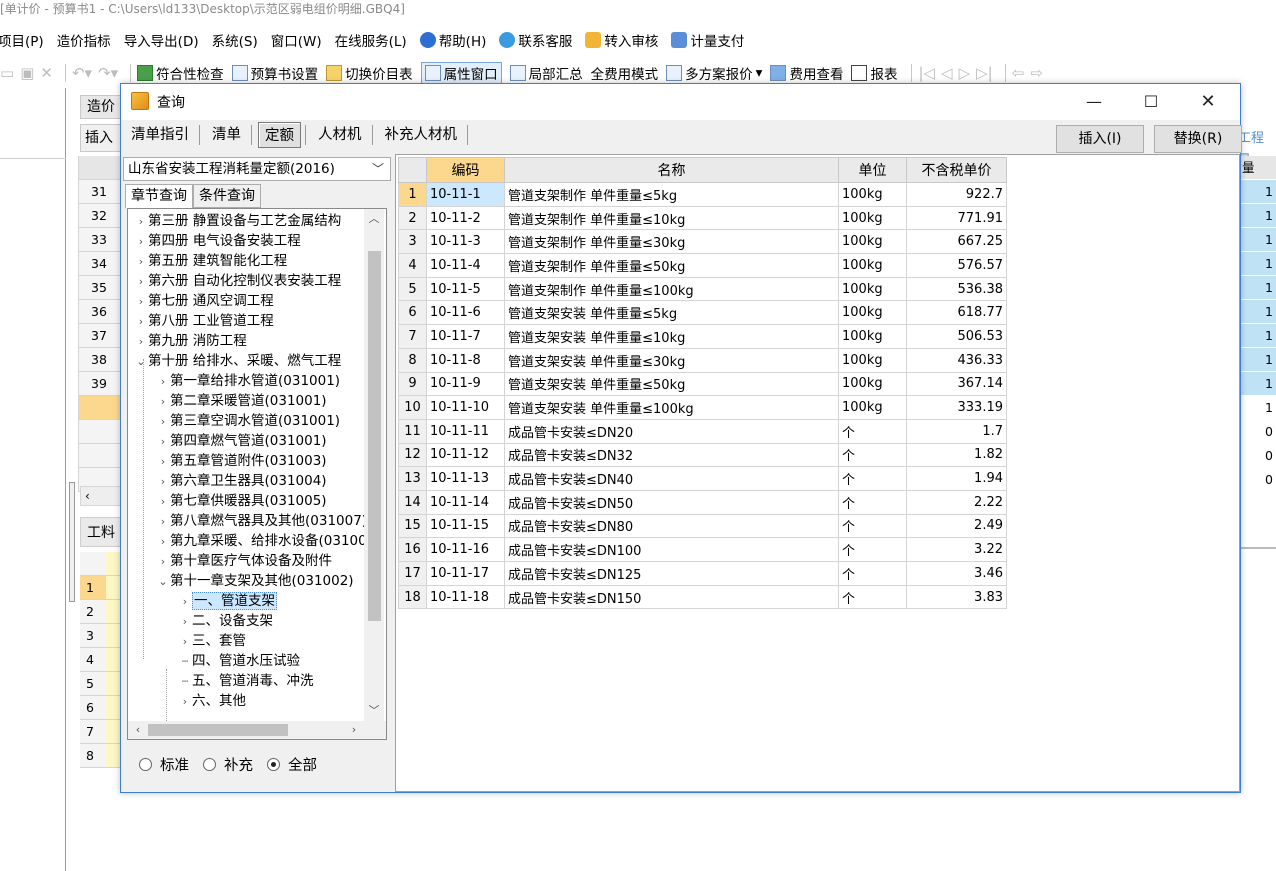 This screenshot has height=871, width=1276. What do you see at coordinates (292, 764) in the screenshot?
I see `radio-all: 全部` at bounding box center [292, 764].